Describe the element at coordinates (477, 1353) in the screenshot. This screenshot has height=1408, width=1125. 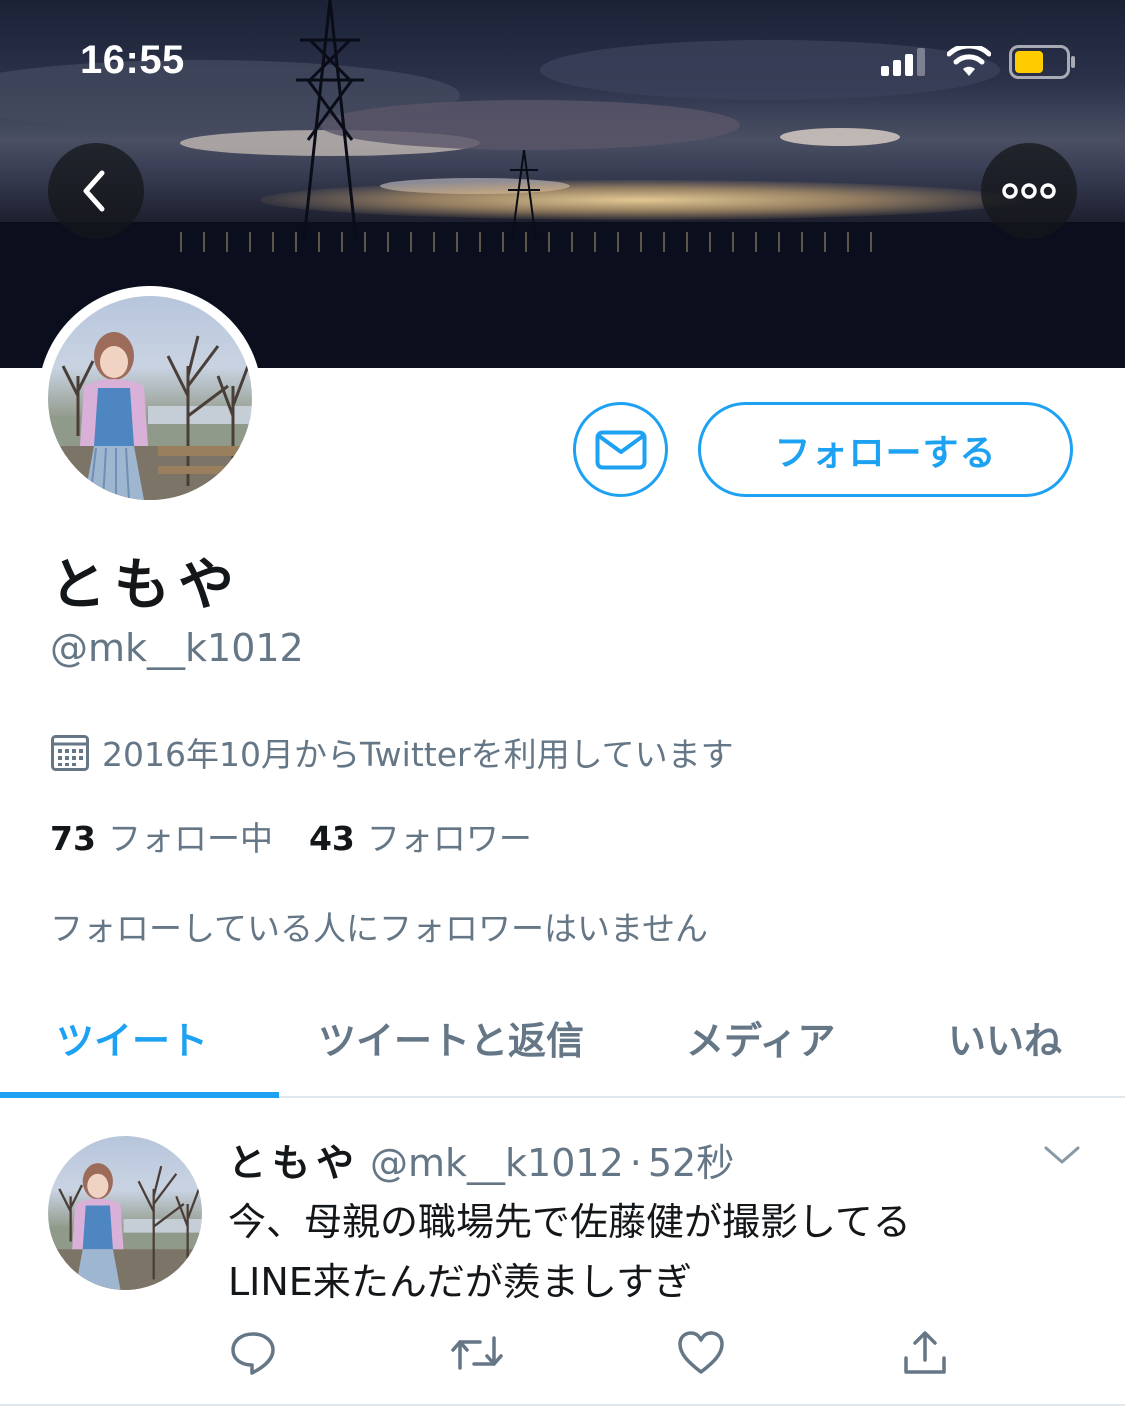
I see `retweet-icon` at that location.